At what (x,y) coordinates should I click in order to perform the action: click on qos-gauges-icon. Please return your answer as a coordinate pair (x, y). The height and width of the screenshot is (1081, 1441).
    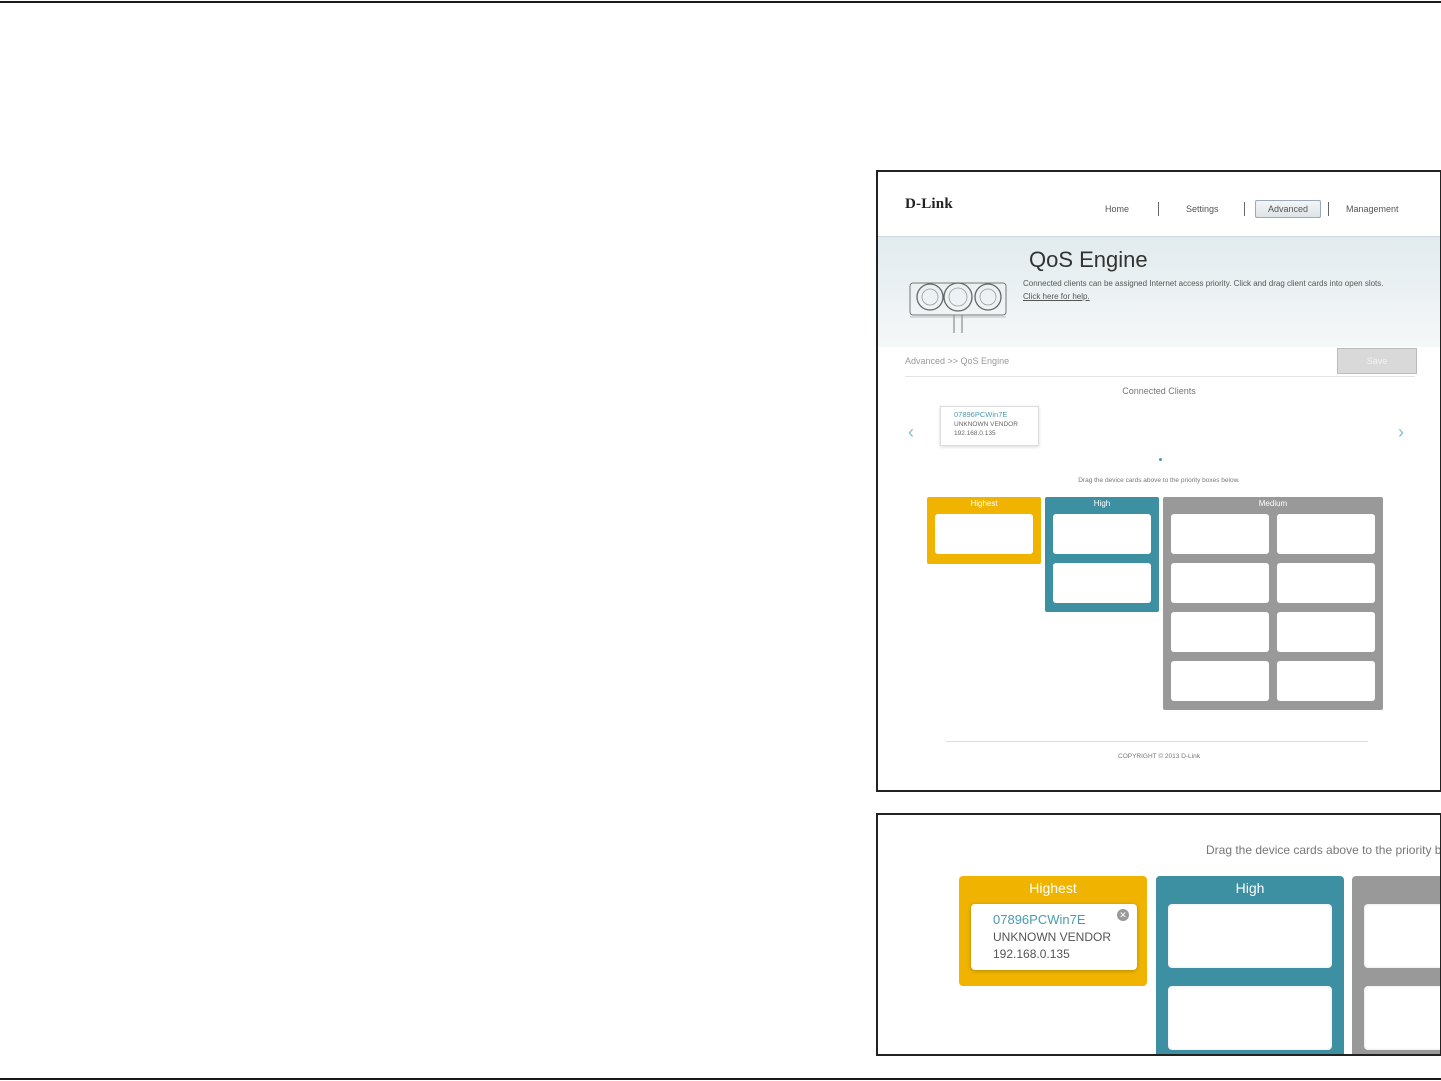
    Looking at the image, I should click on (958, 307).